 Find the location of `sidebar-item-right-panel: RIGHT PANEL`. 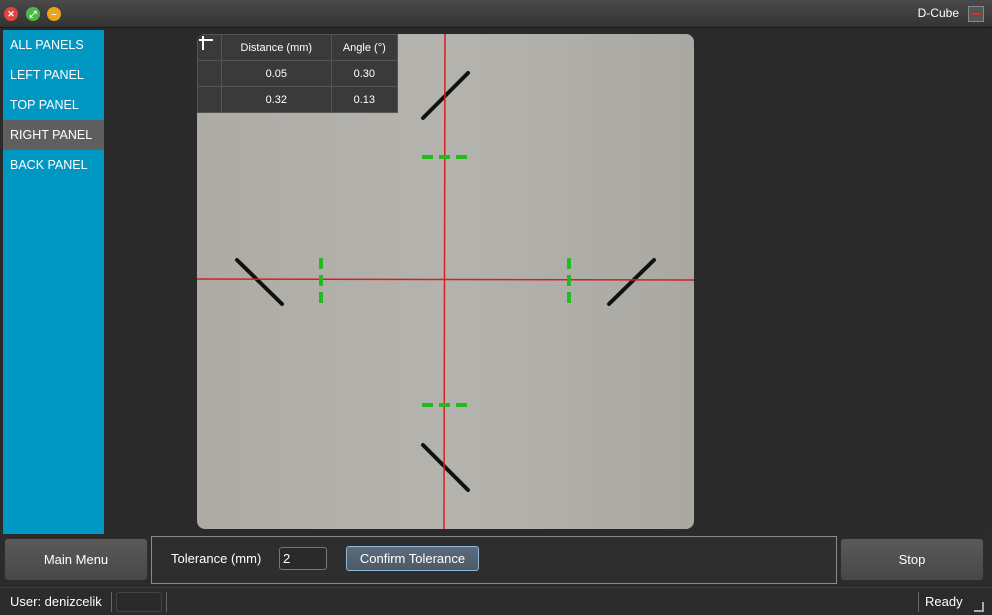

sidebar-item-right-panel: RIGHT PANEL is located at coordinates (53, 135).